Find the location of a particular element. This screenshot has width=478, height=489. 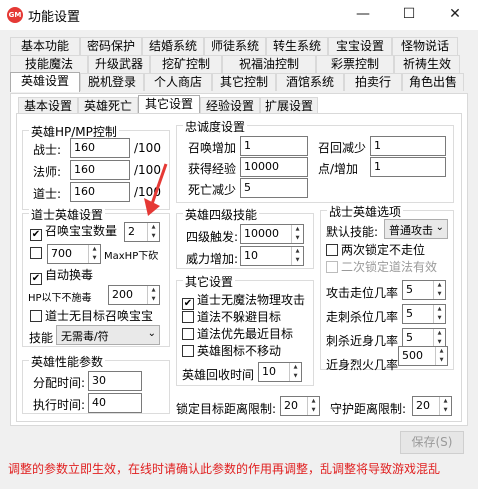

tab-tabs-row1-1: 密码保护 is located at coordinates (111, 46).